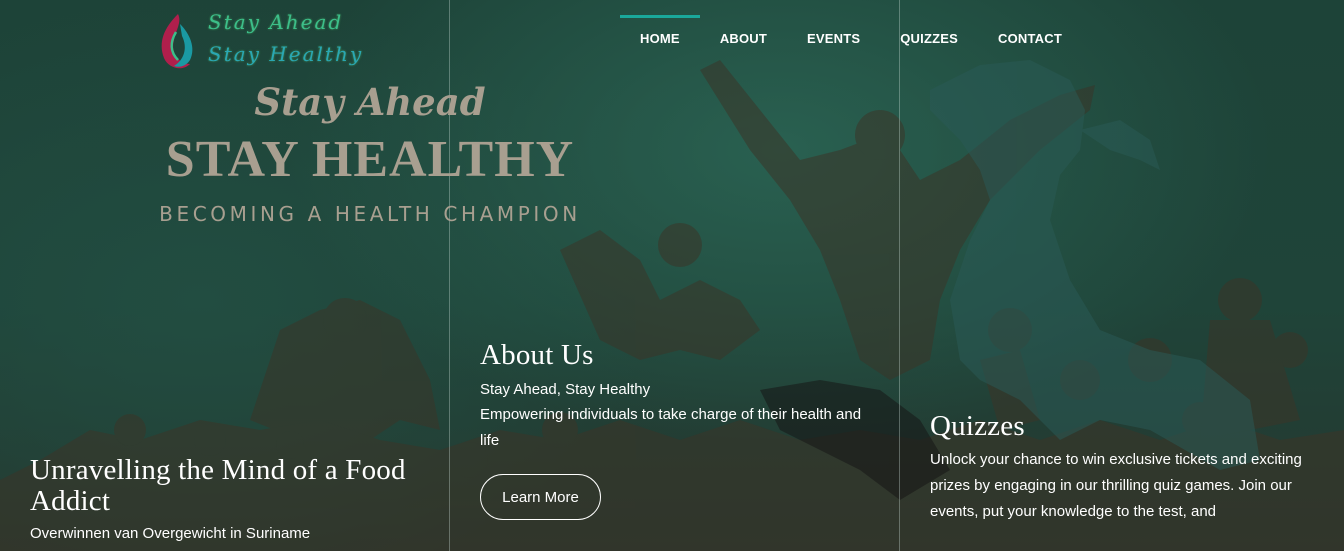 The height and width of the screenshot is (551, 1344). Describe the element at coordinates (218, 485) in the screenshot. I see `left-panel-title: Unravelling the Mind of a Food Addict` at that location.